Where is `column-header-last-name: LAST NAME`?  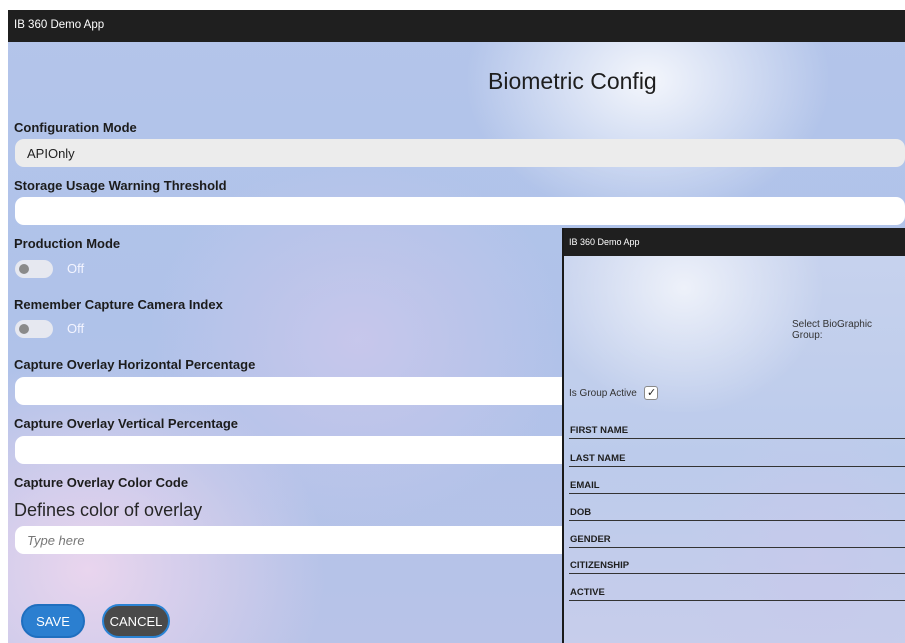
column-header-last-name: LAST NAME is located at coordinates (598, 458).